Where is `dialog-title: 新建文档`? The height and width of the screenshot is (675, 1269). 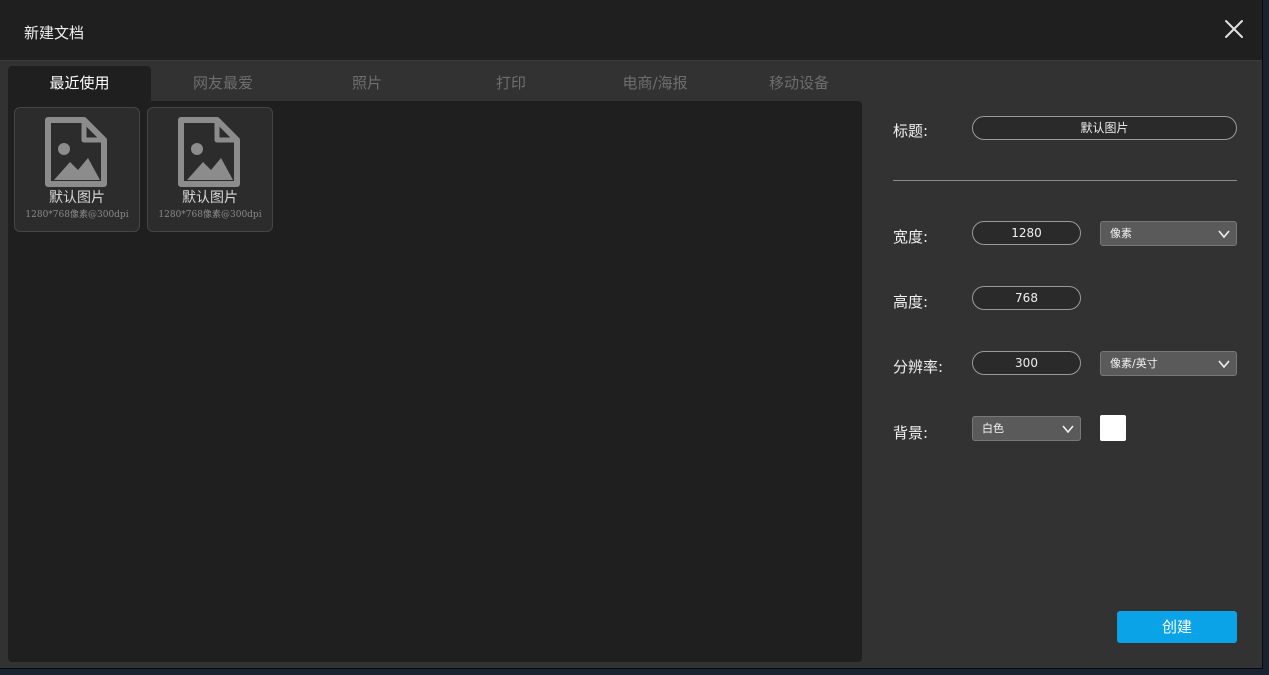
dialog-title: 新建文档 is located at coordinates (54, 33).